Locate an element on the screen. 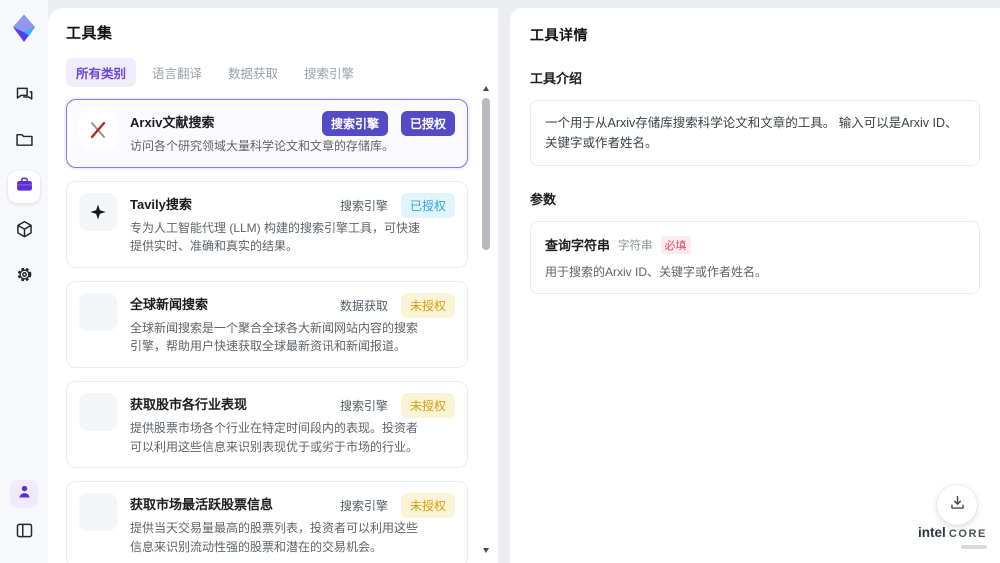 The image size is (1000, 563). sidebar-item-toggle-panel is located at coordinates (24, 533).